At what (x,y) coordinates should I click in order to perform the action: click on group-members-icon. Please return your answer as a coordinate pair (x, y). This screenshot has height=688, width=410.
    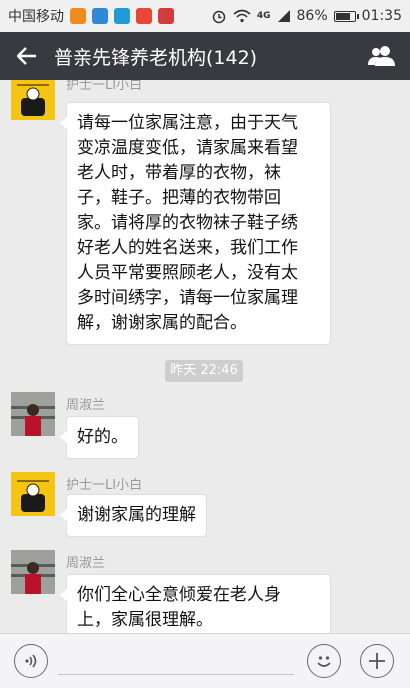
    Looking at the image, I should click on (381, 56).